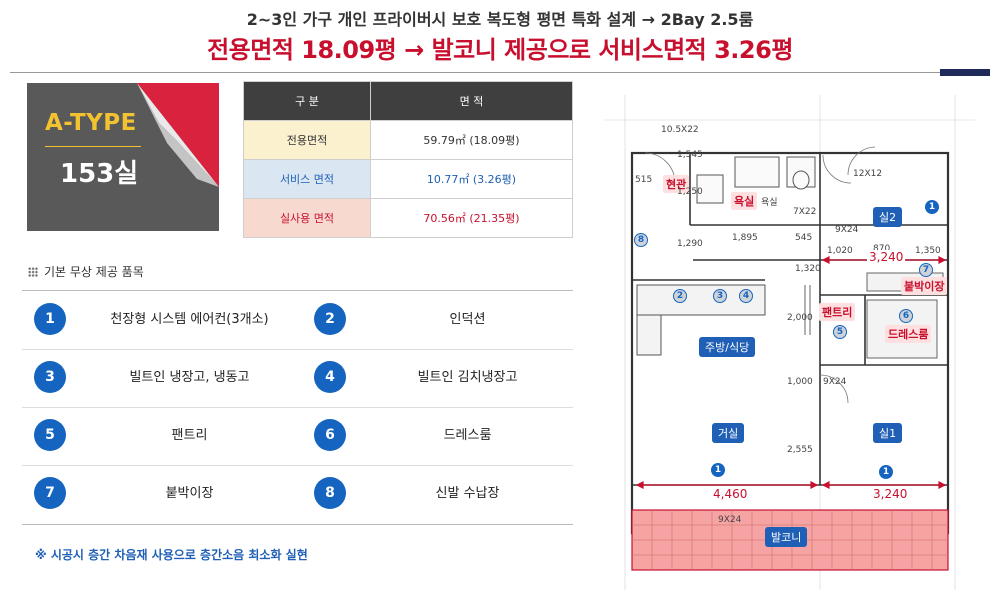  Describe the element at coordinates (171, 555) in the screenshot. I see `footnote: ※ 시공시 층간 차음재 사용으로 층간소음 최소화 실현` at that location.